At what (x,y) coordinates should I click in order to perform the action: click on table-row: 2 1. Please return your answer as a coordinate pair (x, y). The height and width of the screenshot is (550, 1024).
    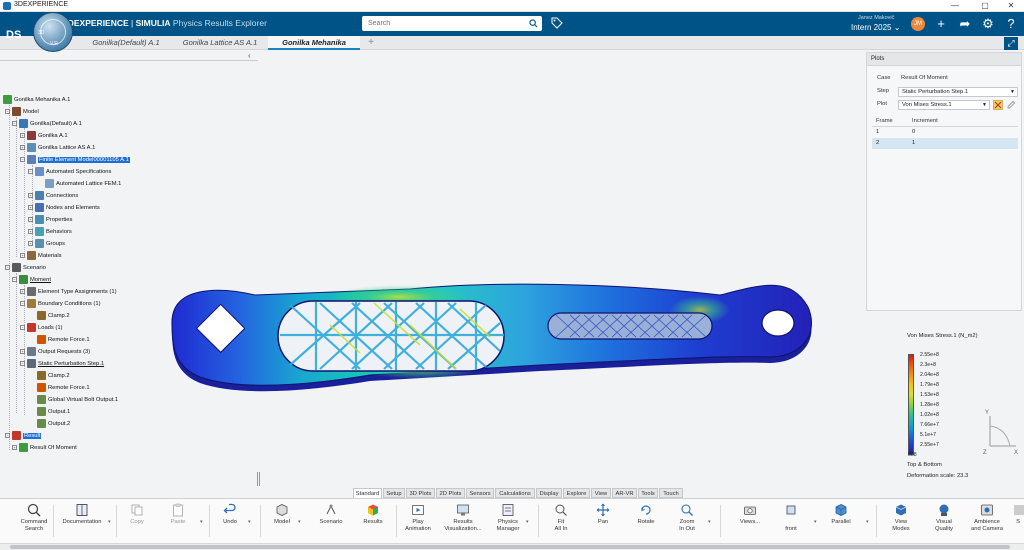
    Looking at the image, I should click on (945, 143).